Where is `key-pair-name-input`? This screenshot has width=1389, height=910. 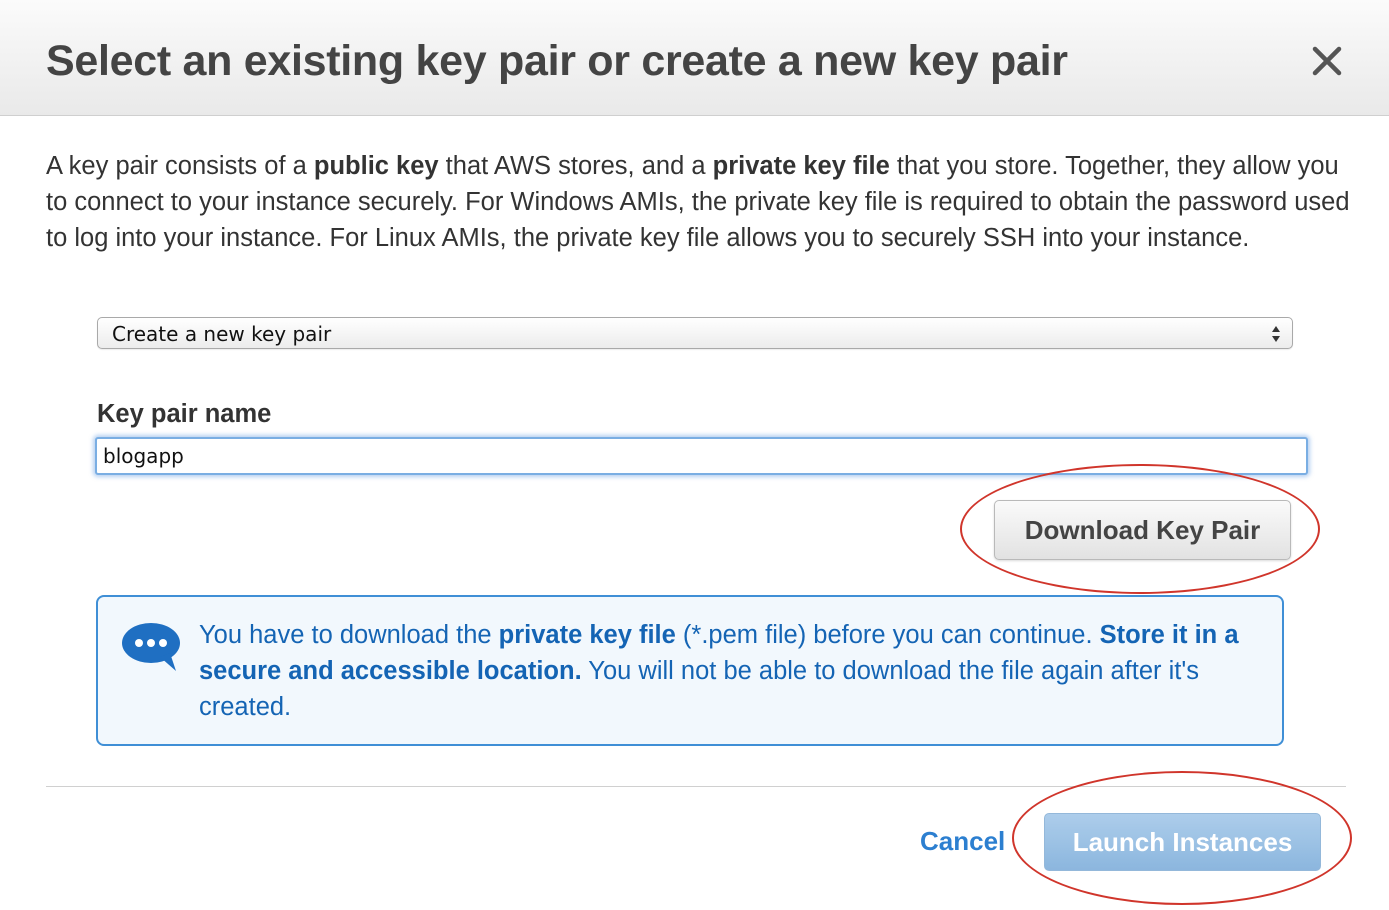
key-pair-name-input is located at coordinates (701, 456).